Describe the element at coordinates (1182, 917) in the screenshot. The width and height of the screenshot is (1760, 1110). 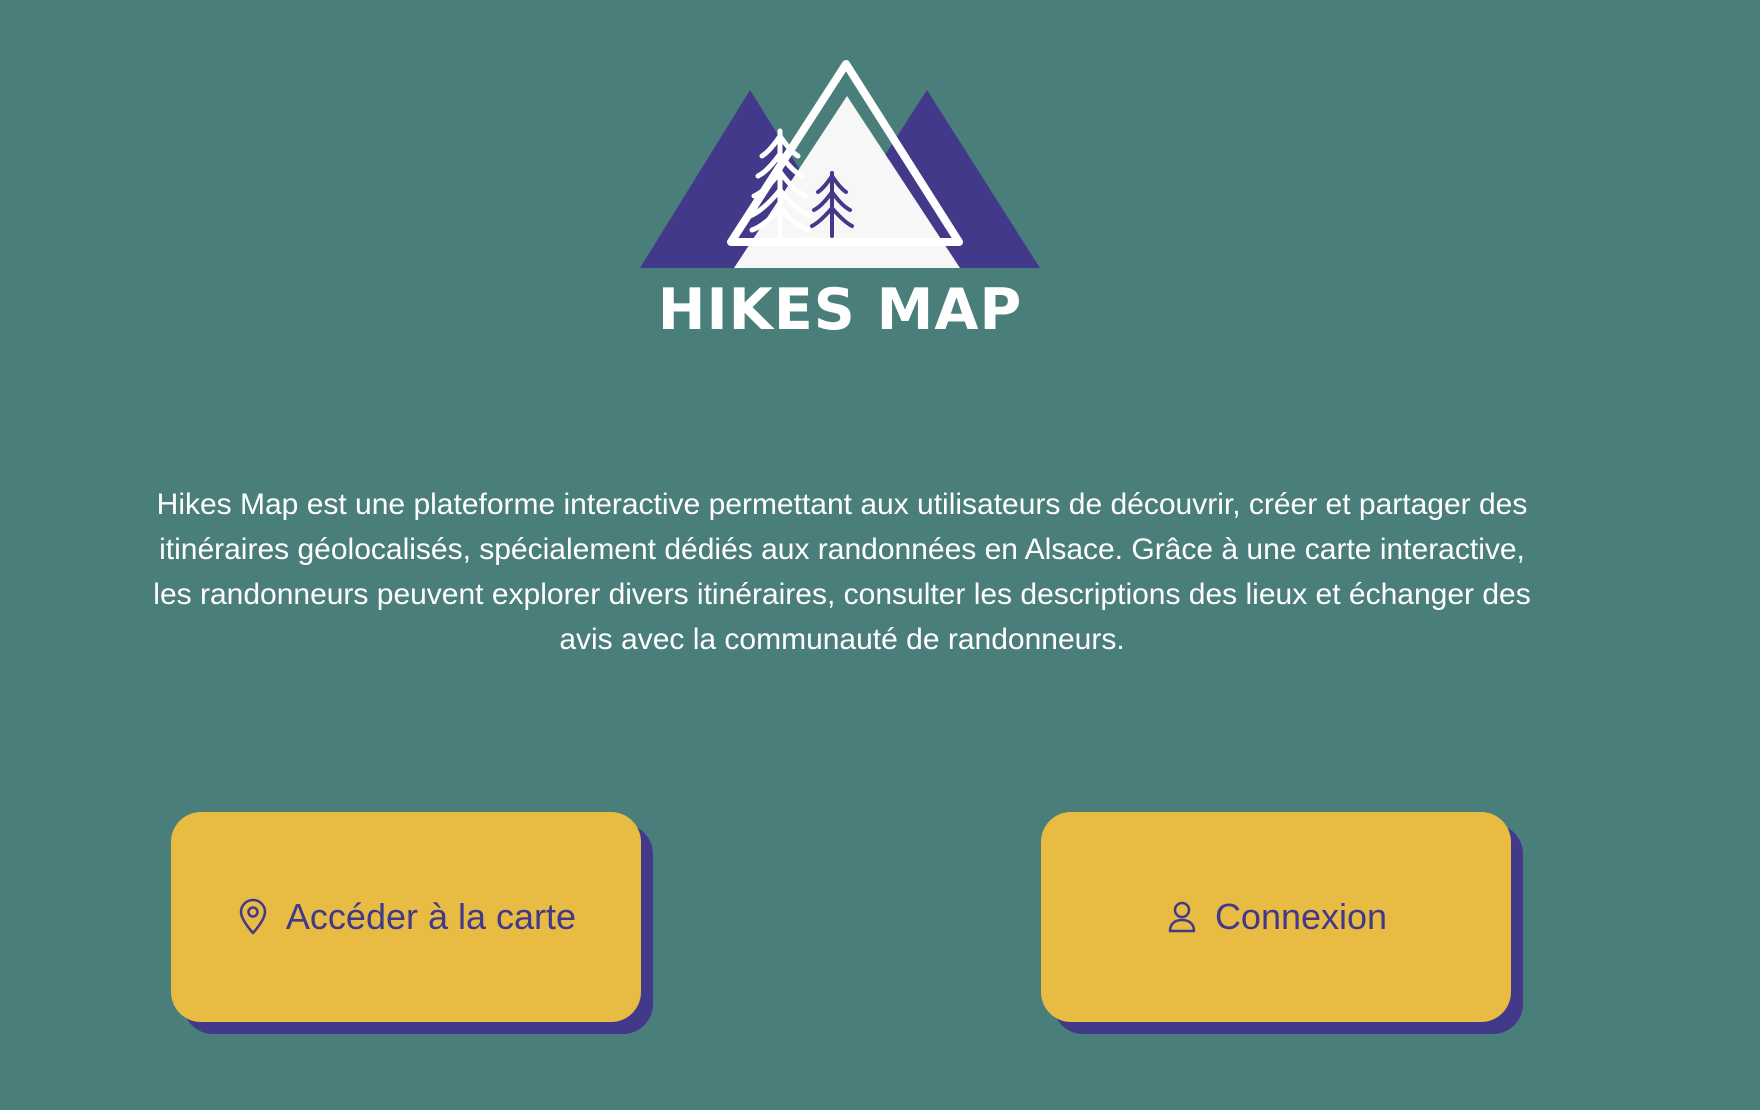
I see `user-icon` at that location.